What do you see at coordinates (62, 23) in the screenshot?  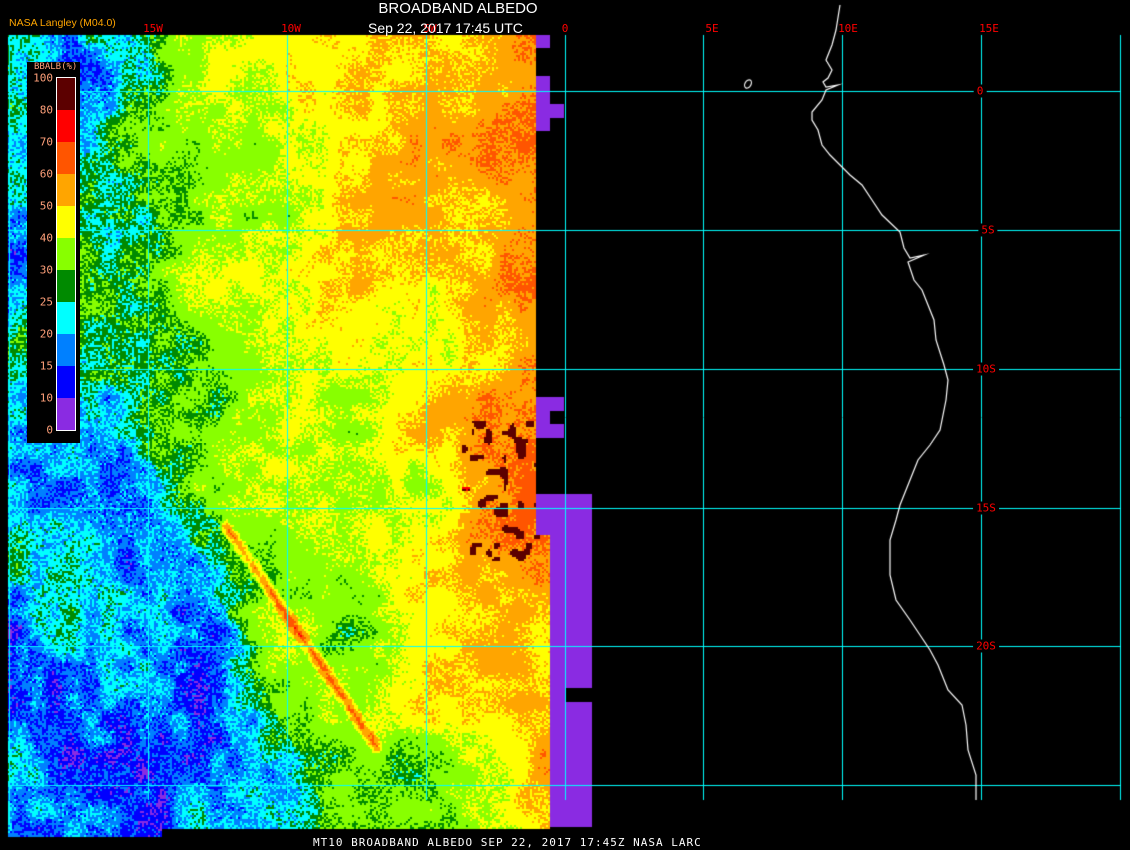 I see `producer-credit: NASA Langley (M04.0)` at bounding box center [62, 23].